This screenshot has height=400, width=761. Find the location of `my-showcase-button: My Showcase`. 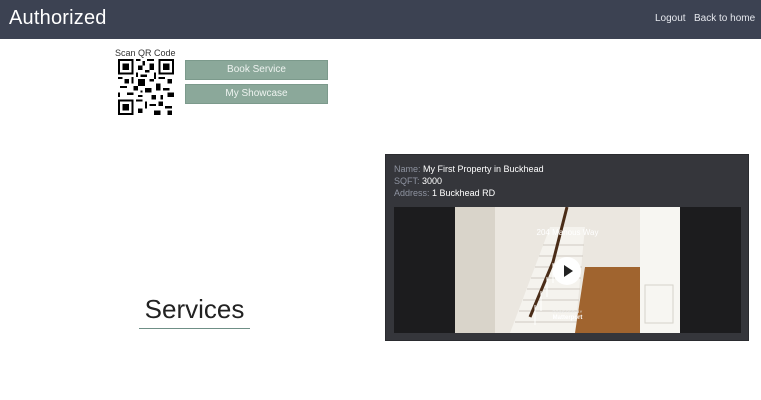

my-showcase-button: My Showcase is located at coordinates (256, 94).